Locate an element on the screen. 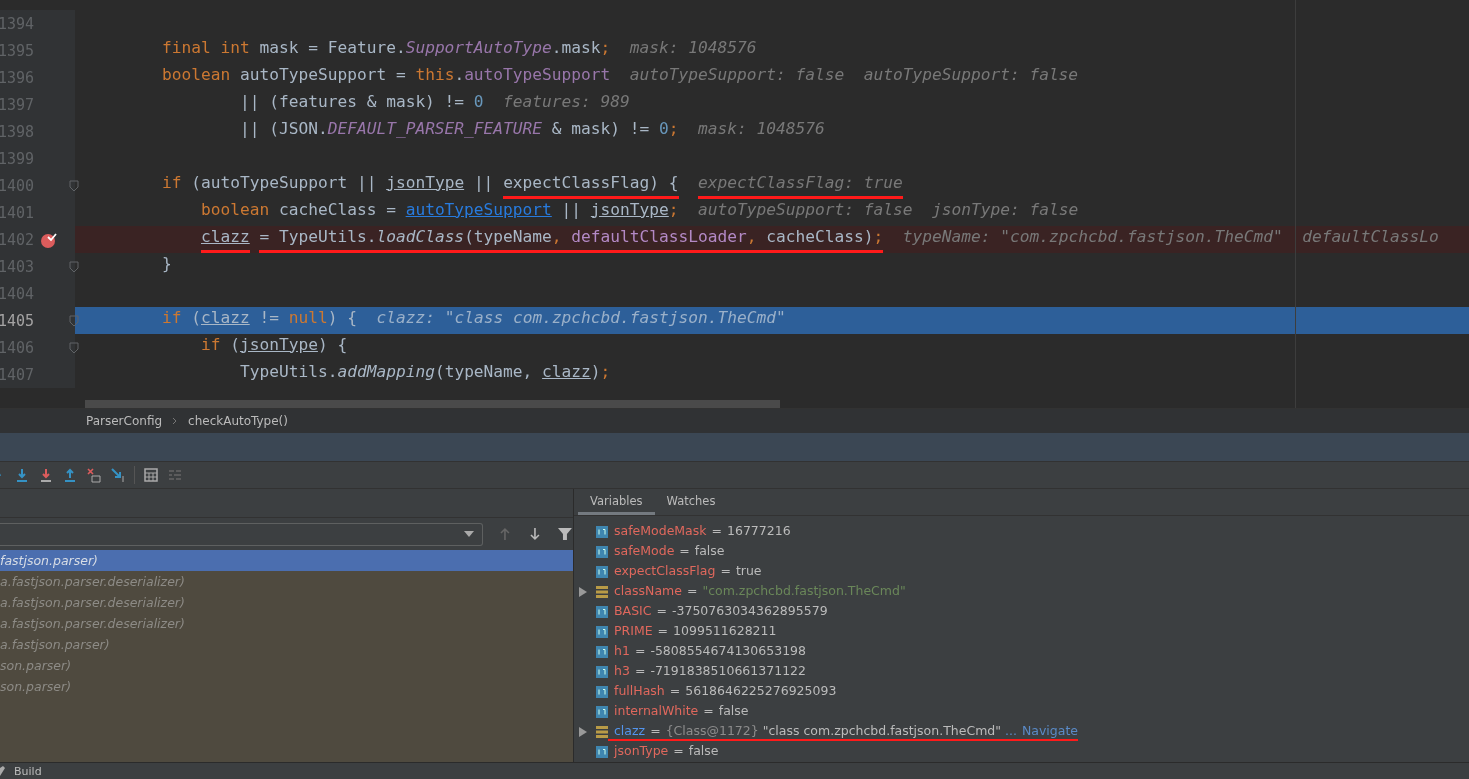  variable-name: BASIC is located at coordinates (633, 610).